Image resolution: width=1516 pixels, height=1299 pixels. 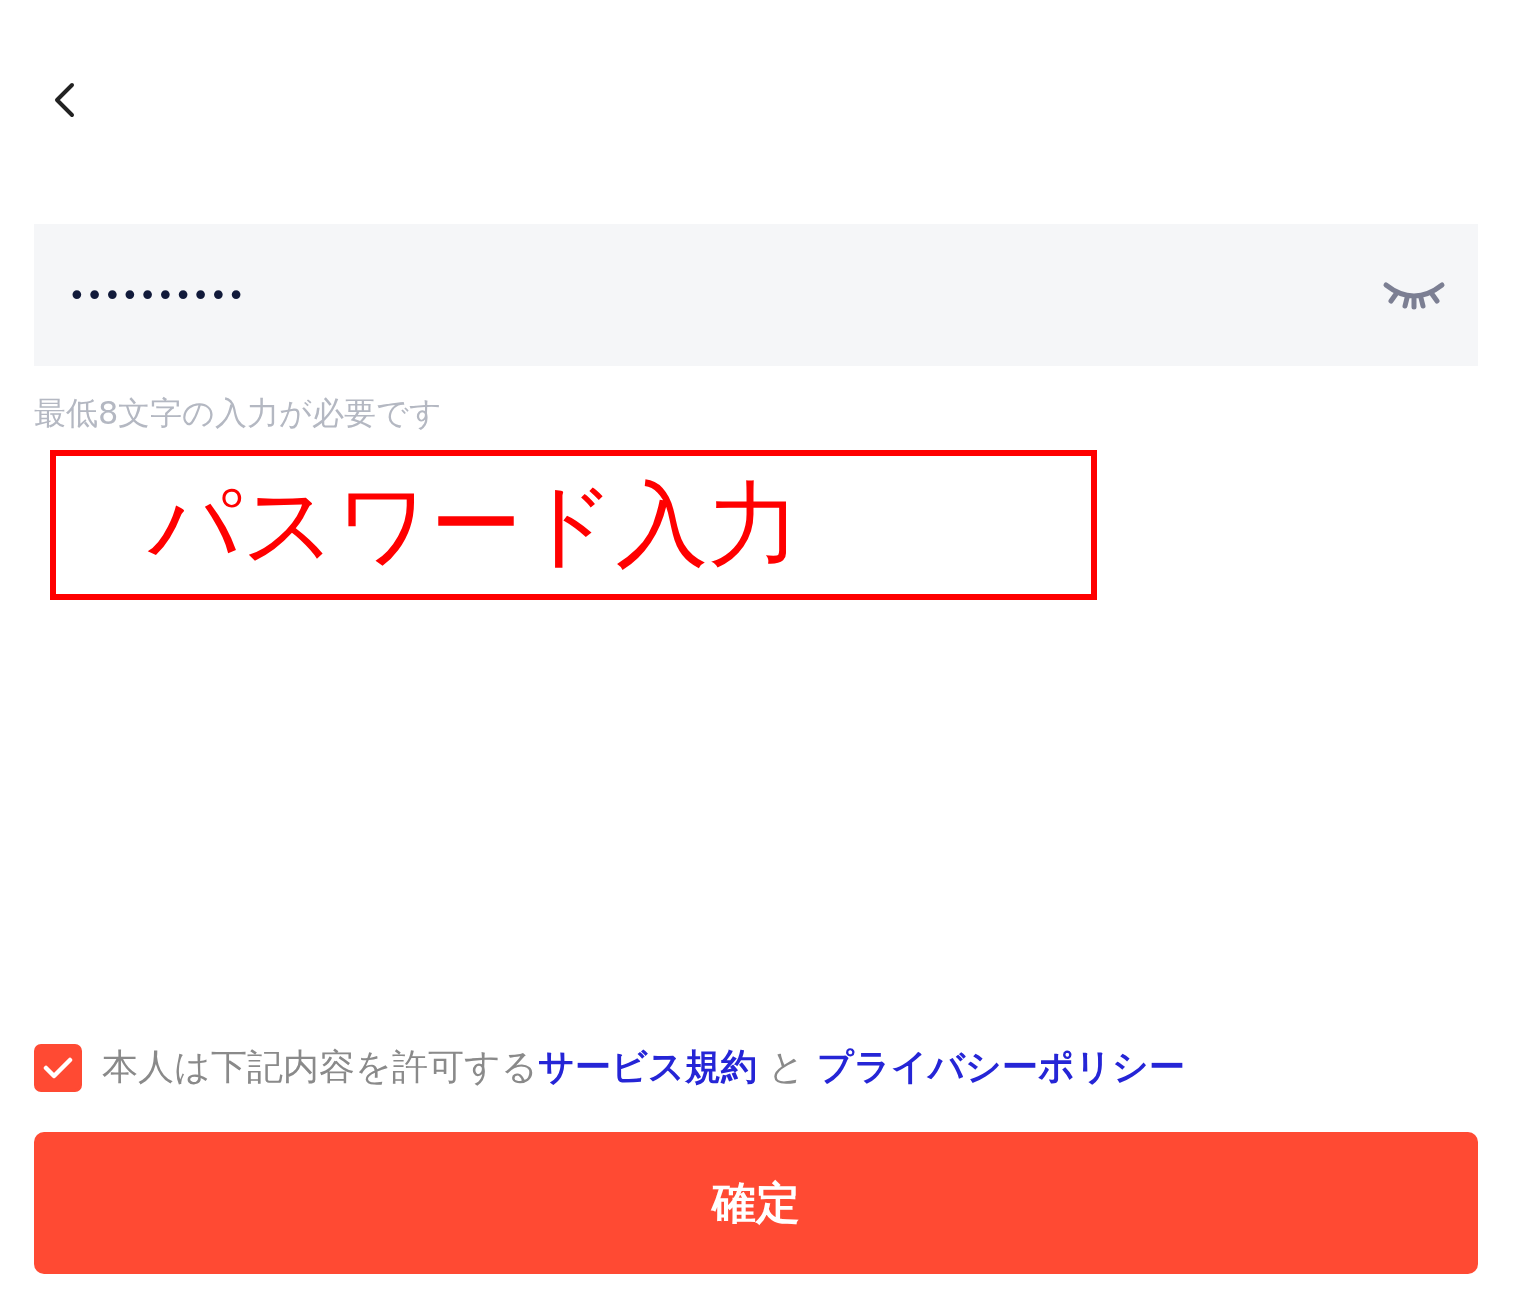 I want to click on checkmark-icon, so click(x=58, y=1067).